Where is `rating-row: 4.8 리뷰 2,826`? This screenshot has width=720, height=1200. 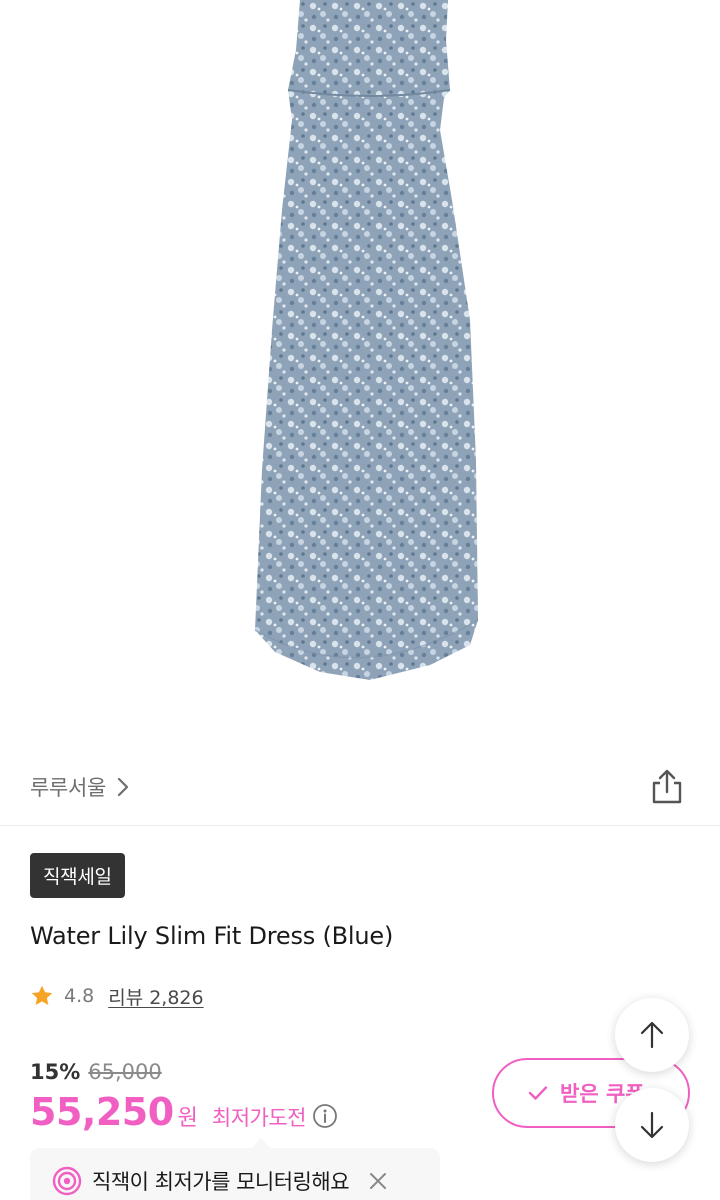
rating-row: 4.8 리뷰 2,826 is located at coordinates (117, 996).